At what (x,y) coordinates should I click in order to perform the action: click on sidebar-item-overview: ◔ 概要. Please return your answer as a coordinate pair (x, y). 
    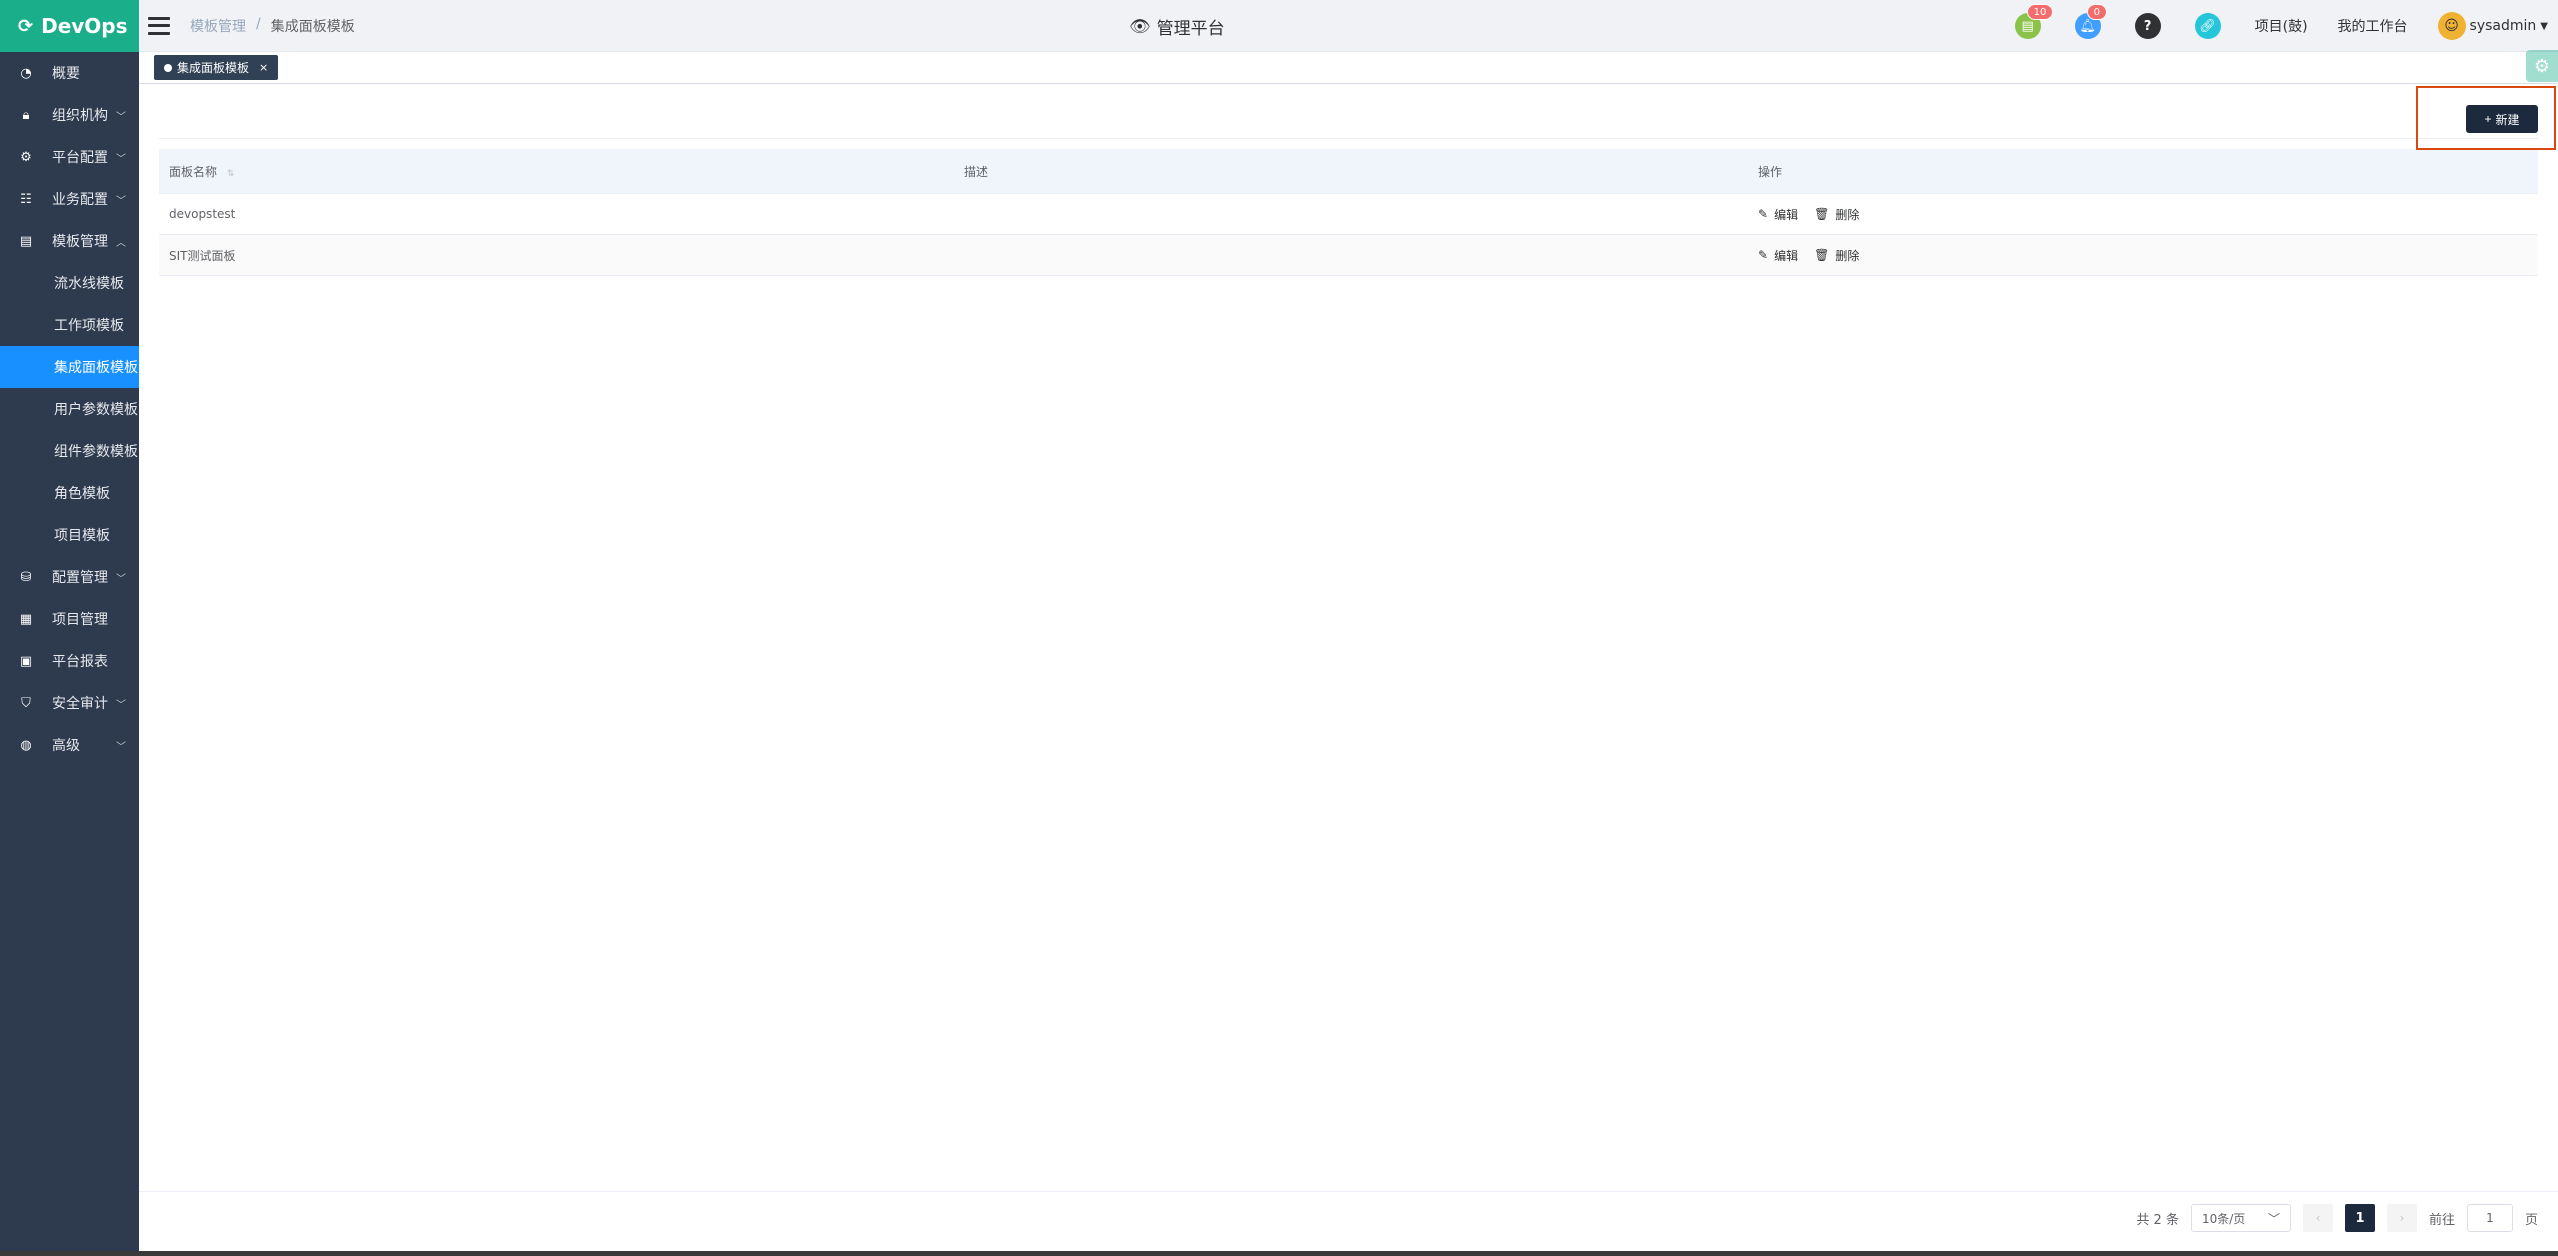
    Looking at the image, I should click on (69, 73).